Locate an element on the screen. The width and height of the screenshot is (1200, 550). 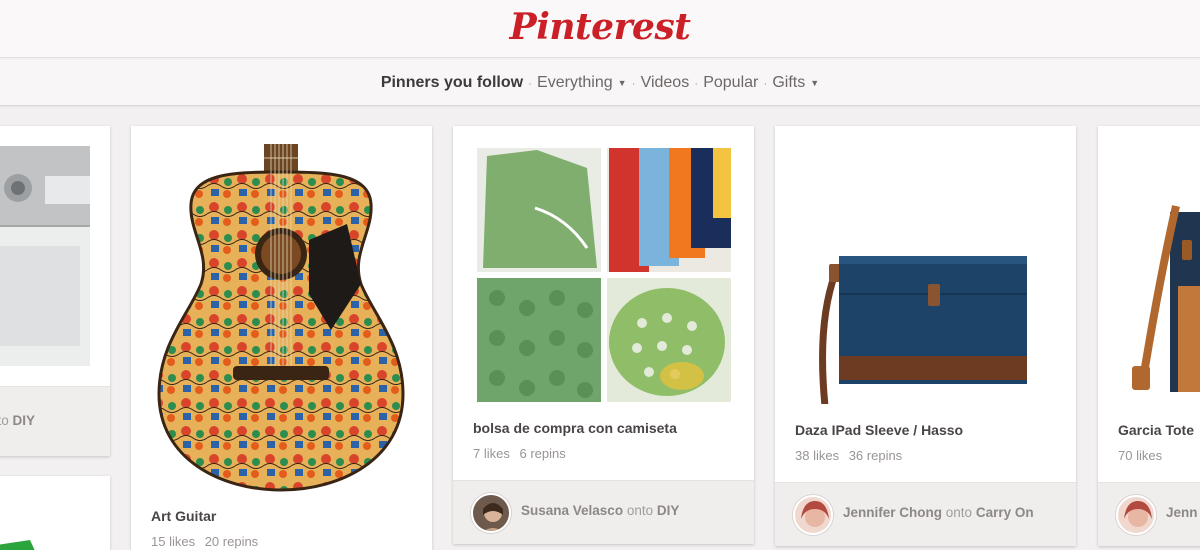
pin-card: Garcia Tote 70 likes Jenn is located at coordinates (1149, 336).